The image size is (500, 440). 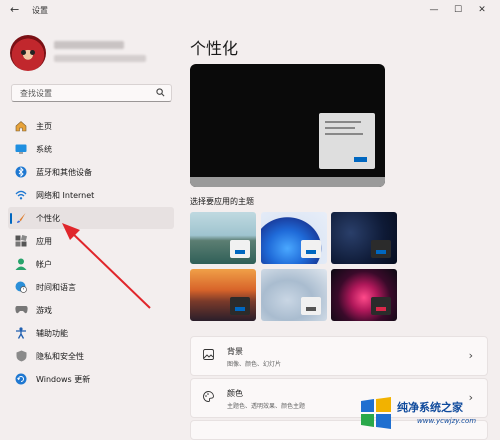 I want to click on apps-icon, so click(x=21, y=241).